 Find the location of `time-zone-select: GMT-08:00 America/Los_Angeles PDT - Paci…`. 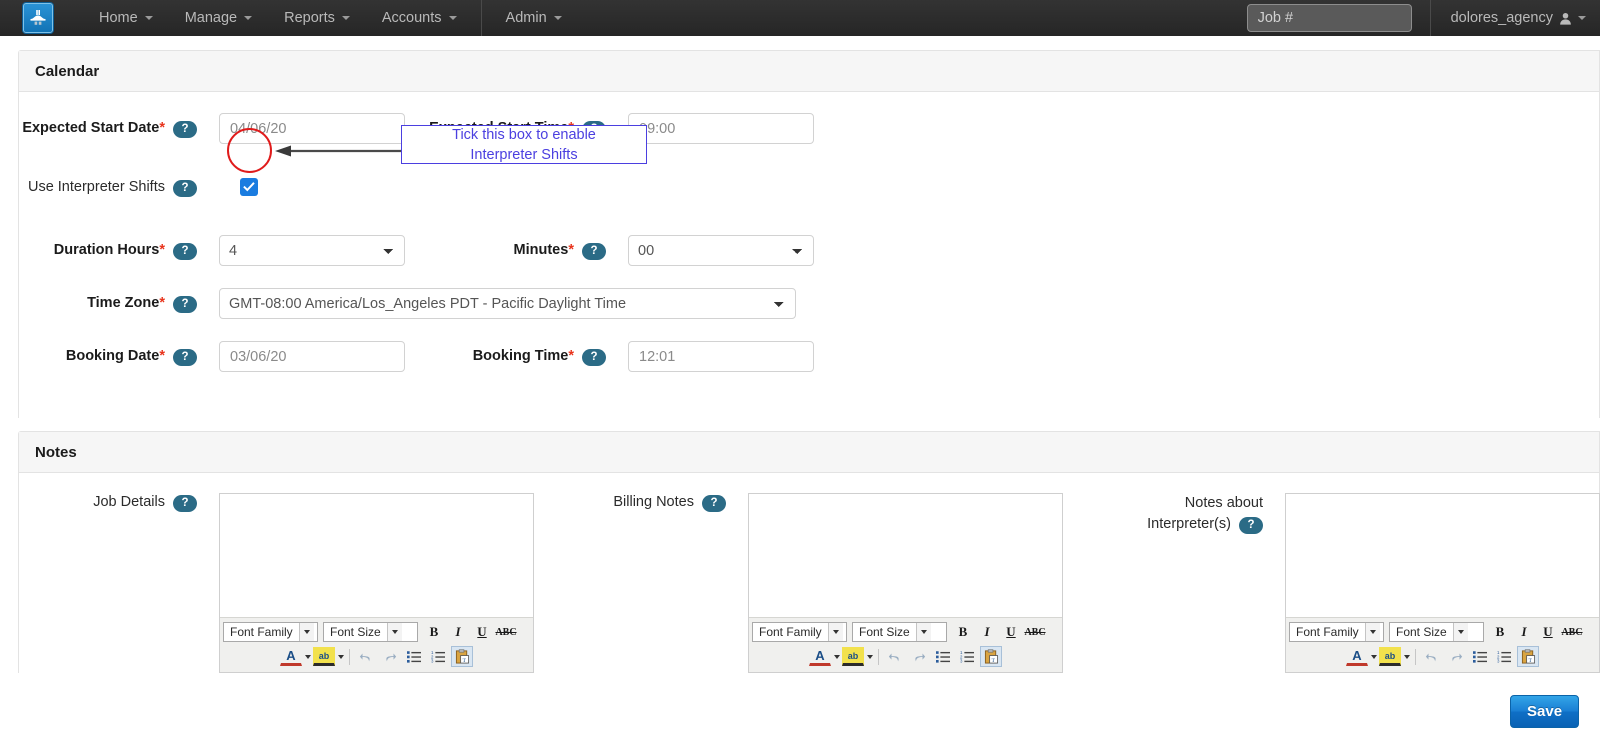

time-zone-select: GMT-08:00 America/Los_Angeles PDT - Paci… is located at coordinates (507, 303).